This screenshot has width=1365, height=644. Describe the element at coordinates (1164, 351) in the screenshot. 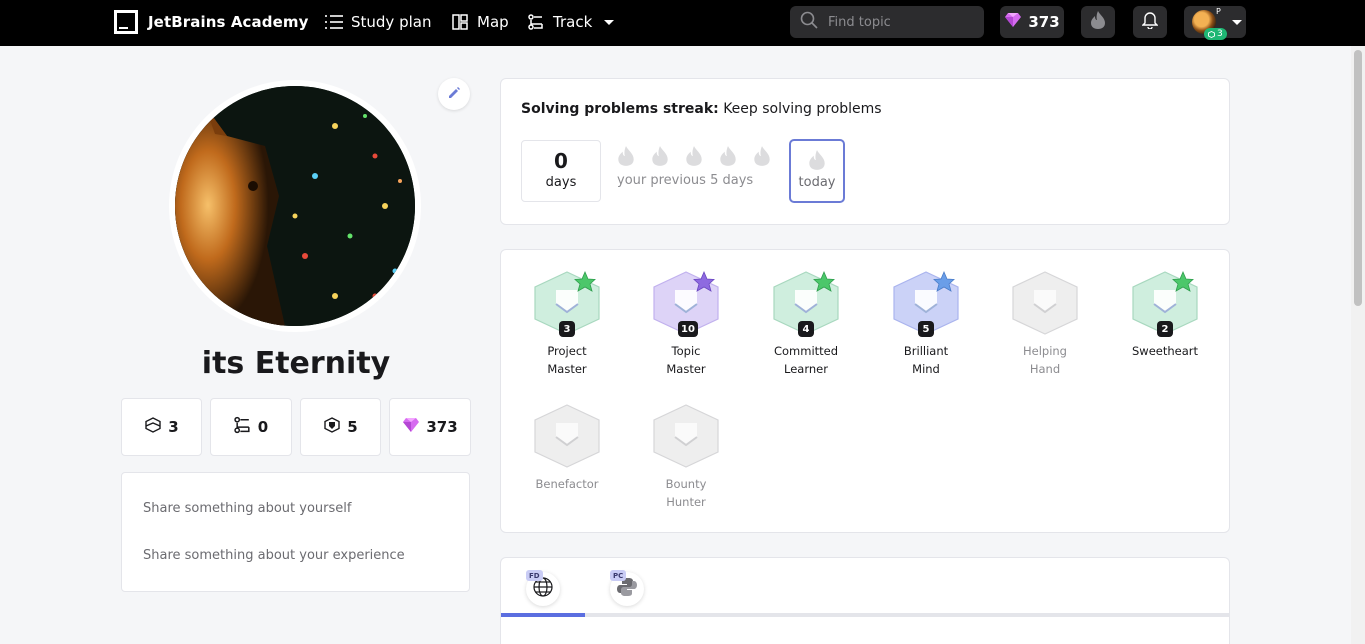

I see `badge-name: Sweetheart` at that location.